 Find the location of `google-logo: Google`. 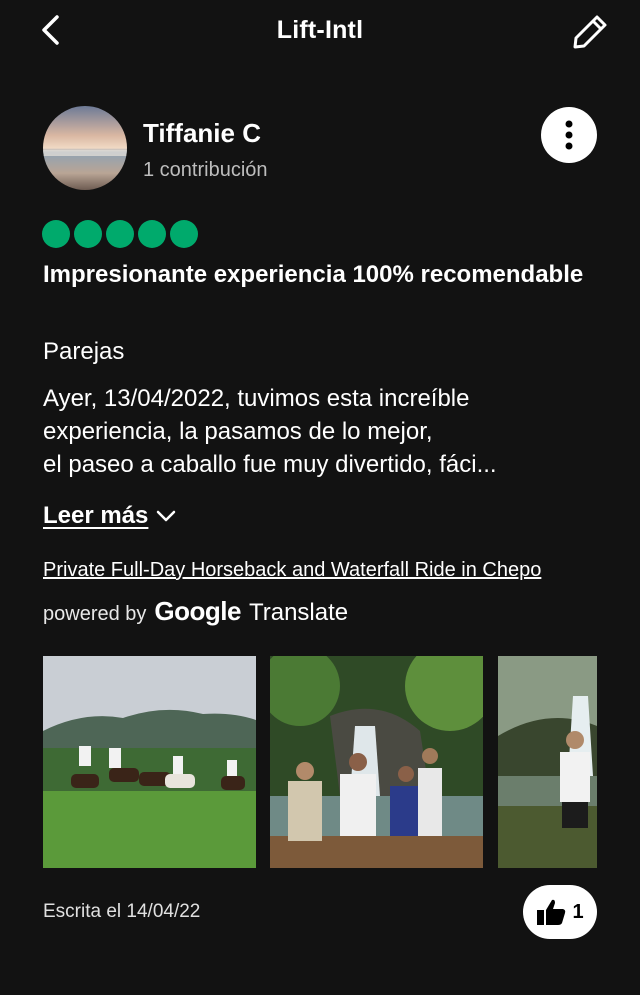

google-logo: Google is located at coordinates (197, 611).